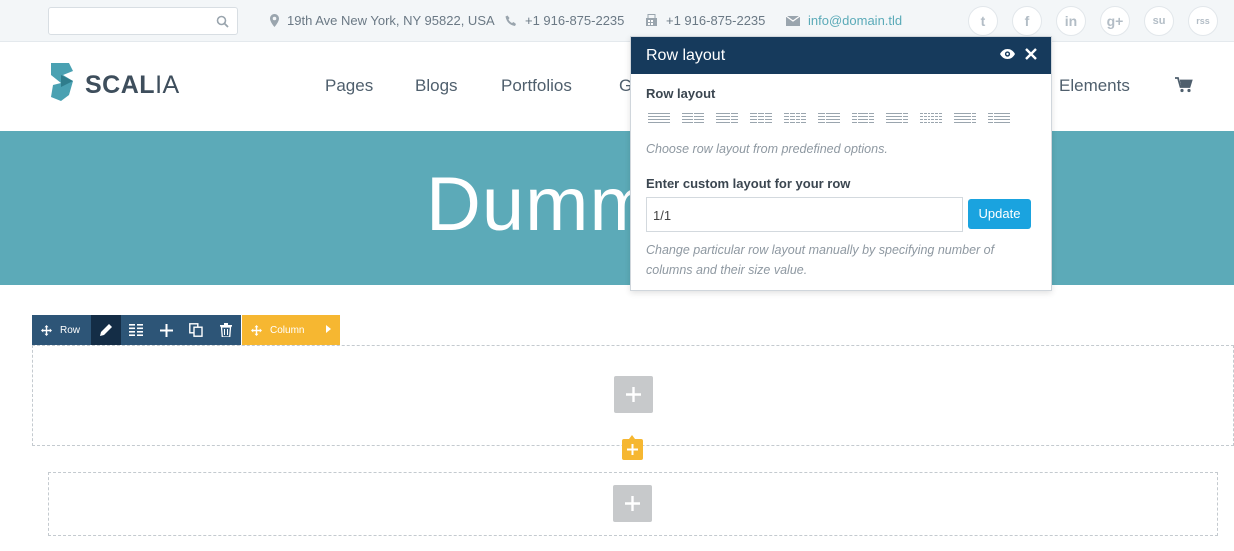 This screenshot has width=1234, height=551. I want to click on panel-title: Row layout, so click(686, 55).